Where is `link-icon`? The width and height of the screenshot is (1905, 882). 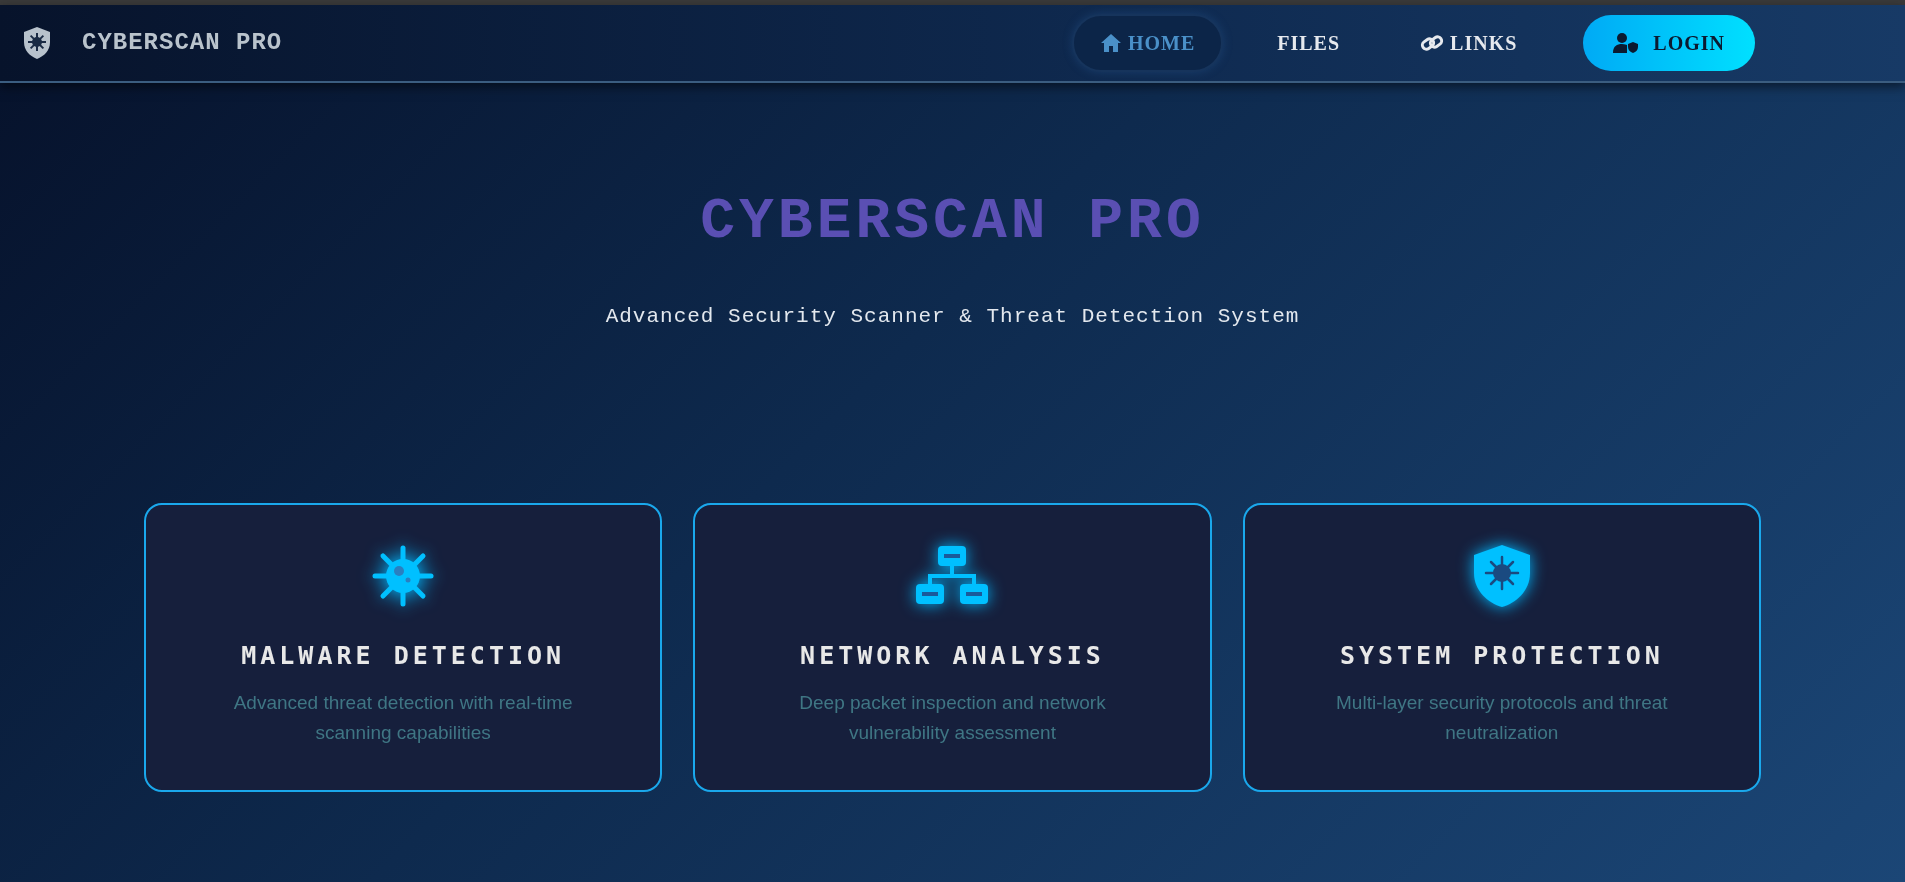 link-icon is located at coordinates (1432, 43).